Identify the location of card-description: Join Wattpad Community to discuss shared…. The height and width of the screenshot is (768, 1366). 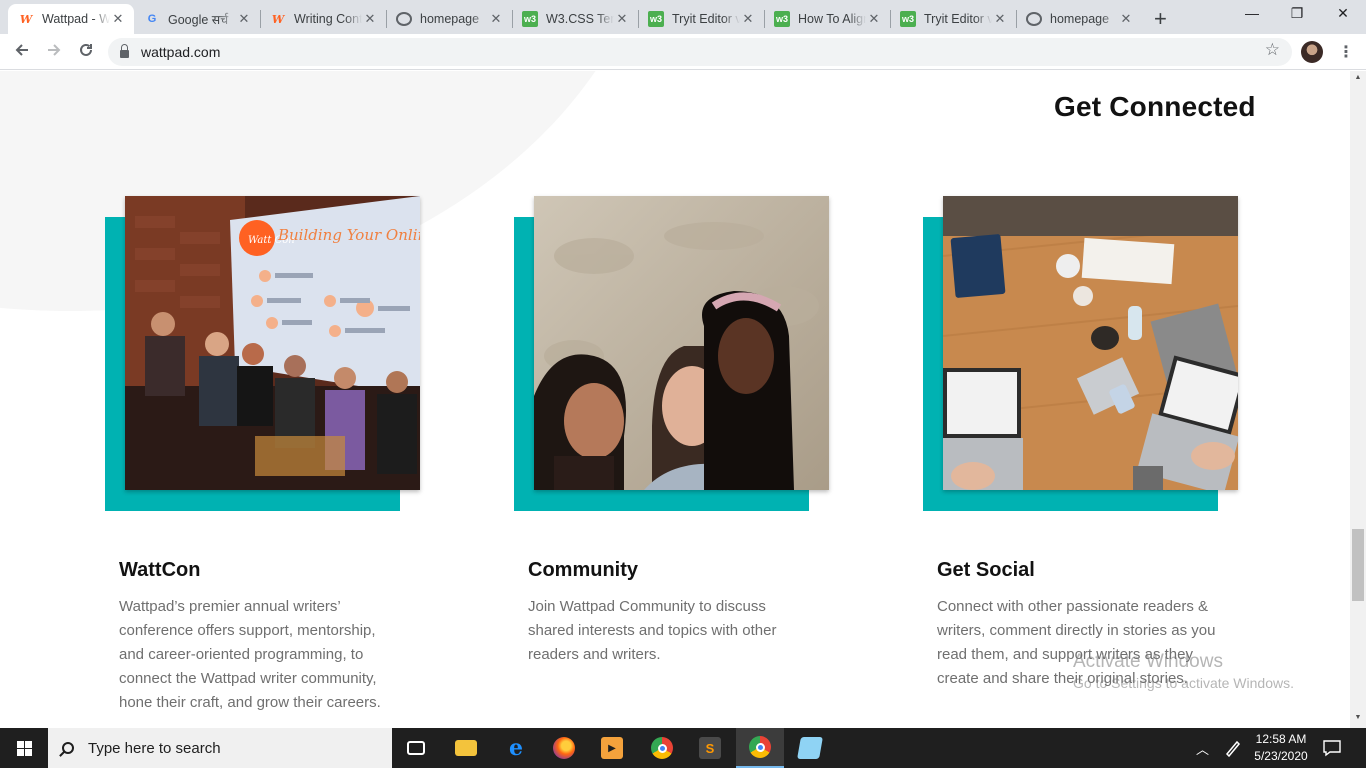
(652, 630).